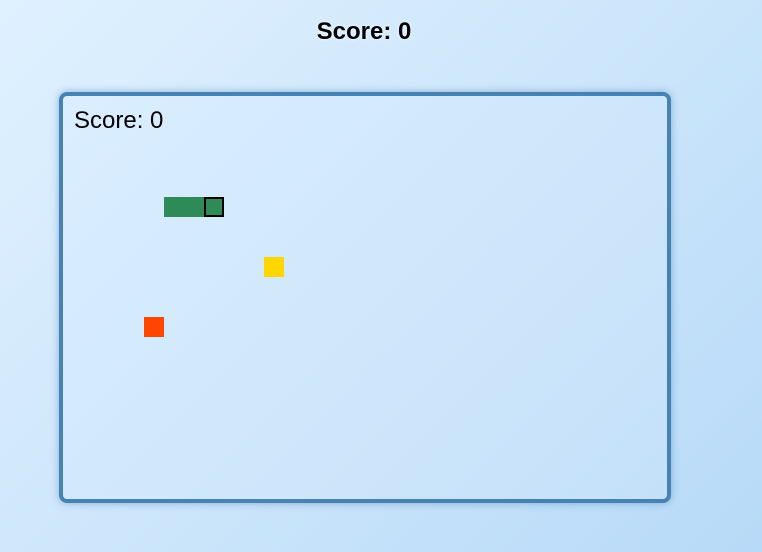 The width and height of the screenshot is (762, 552). Describe the element at coordinates (214, 207) in the screenshot. I see `snake-head` at that location.